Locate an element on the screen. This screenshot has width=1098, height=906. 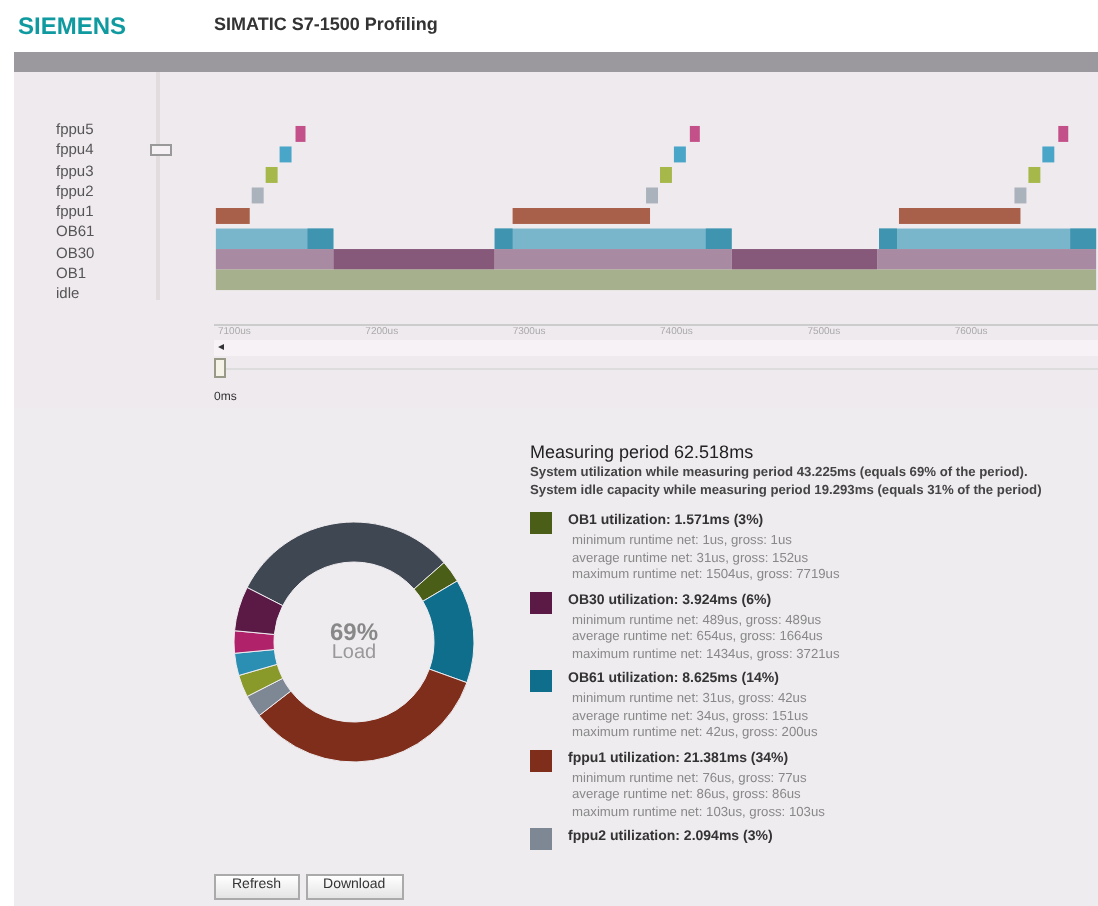
page-title: SIMATIC S7-1500 Profiling is located at coordinates (326, 25).